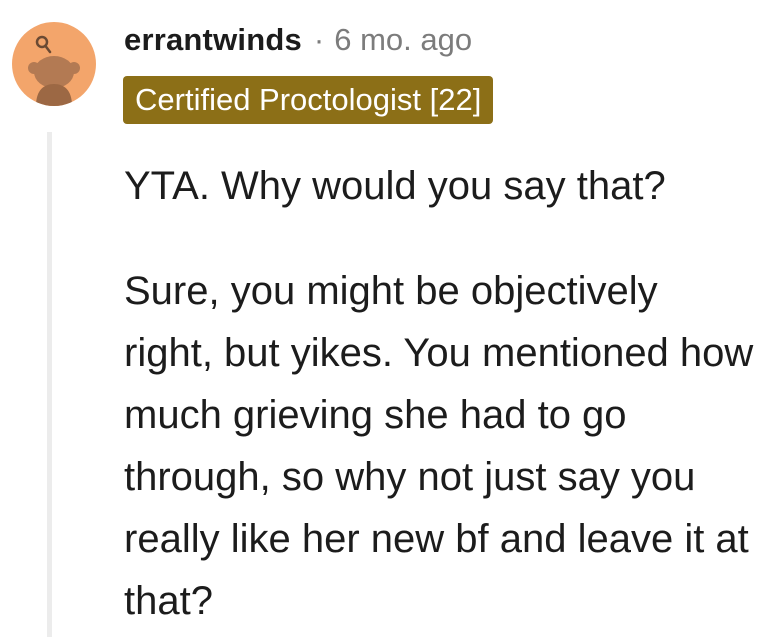  I want to click on snoo-avatar-icon, so click(54, 70).